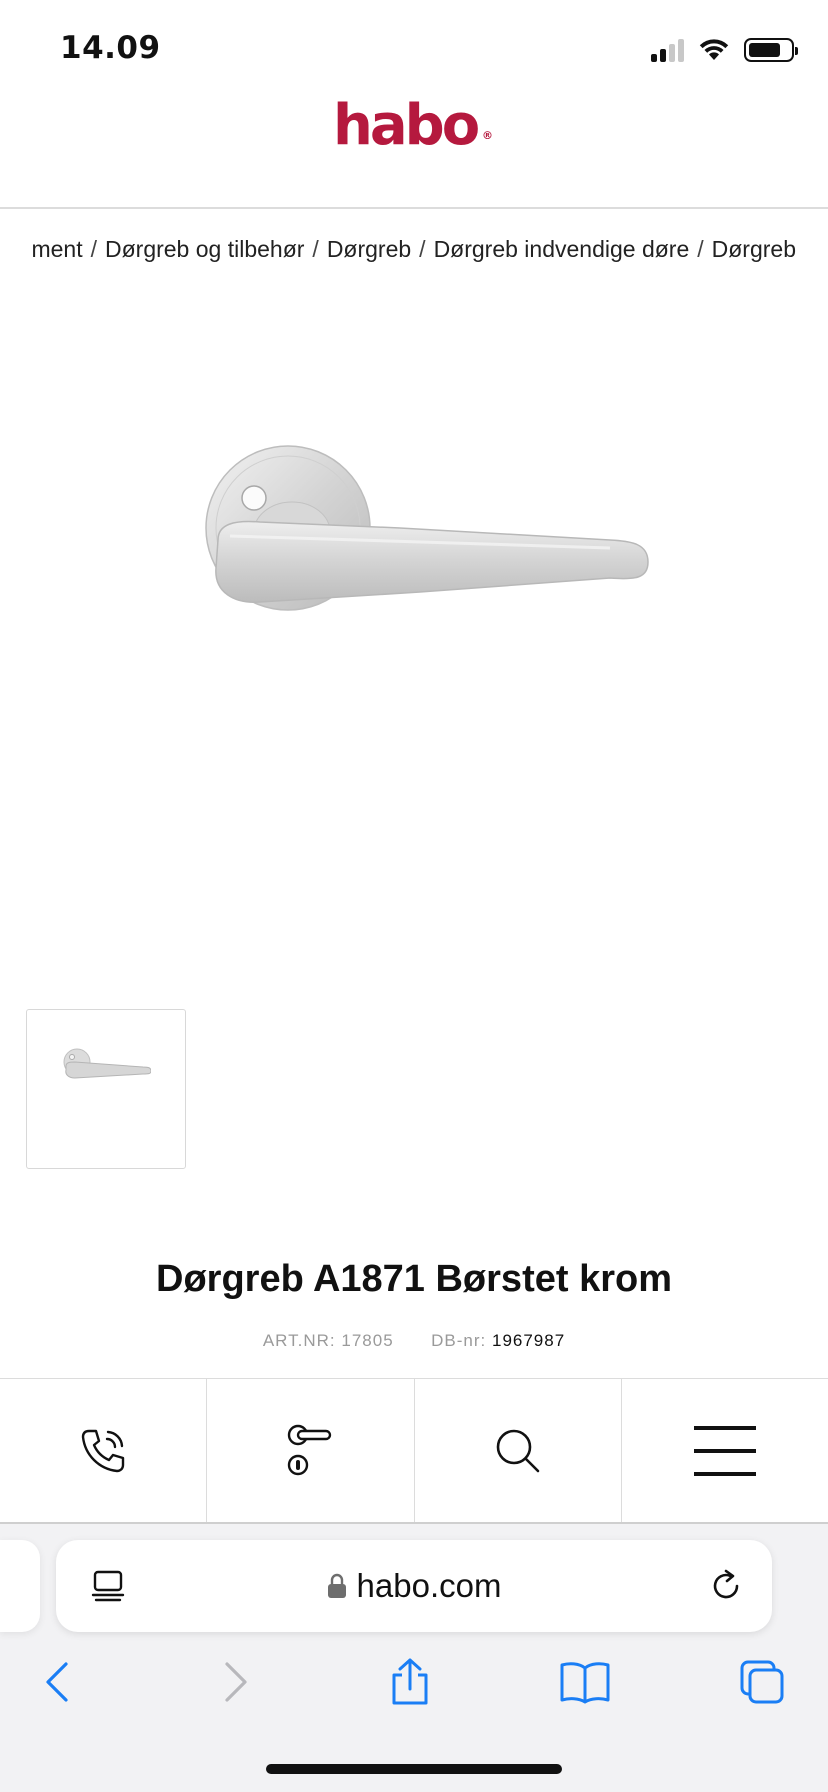  Describe the element at coordinates (106, 1089) in the screenshot. I see `product-thumbnail` at that location.